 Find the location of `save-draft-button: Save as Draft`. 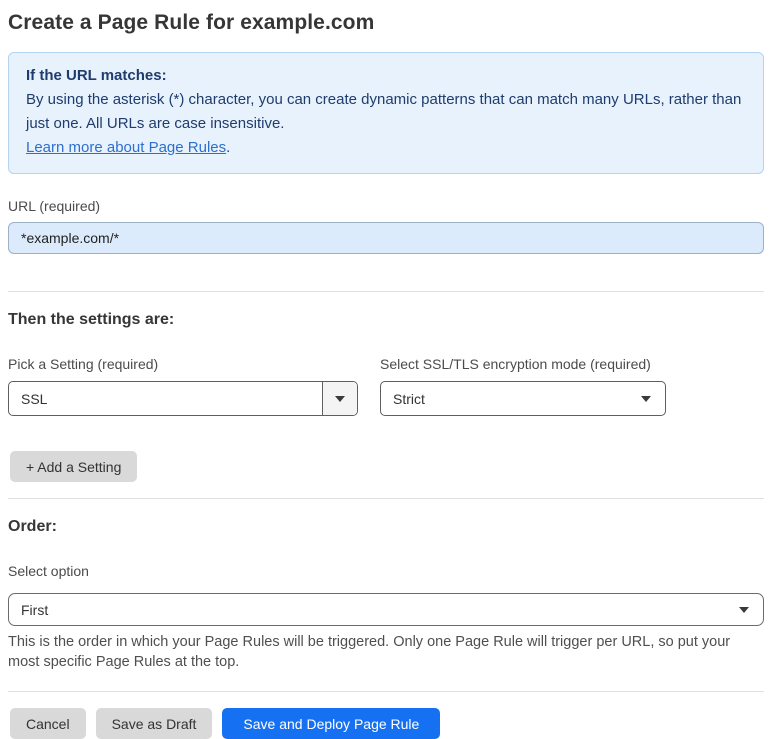

save-draft-button: Save as Draft is located at coordinates (154, 723).